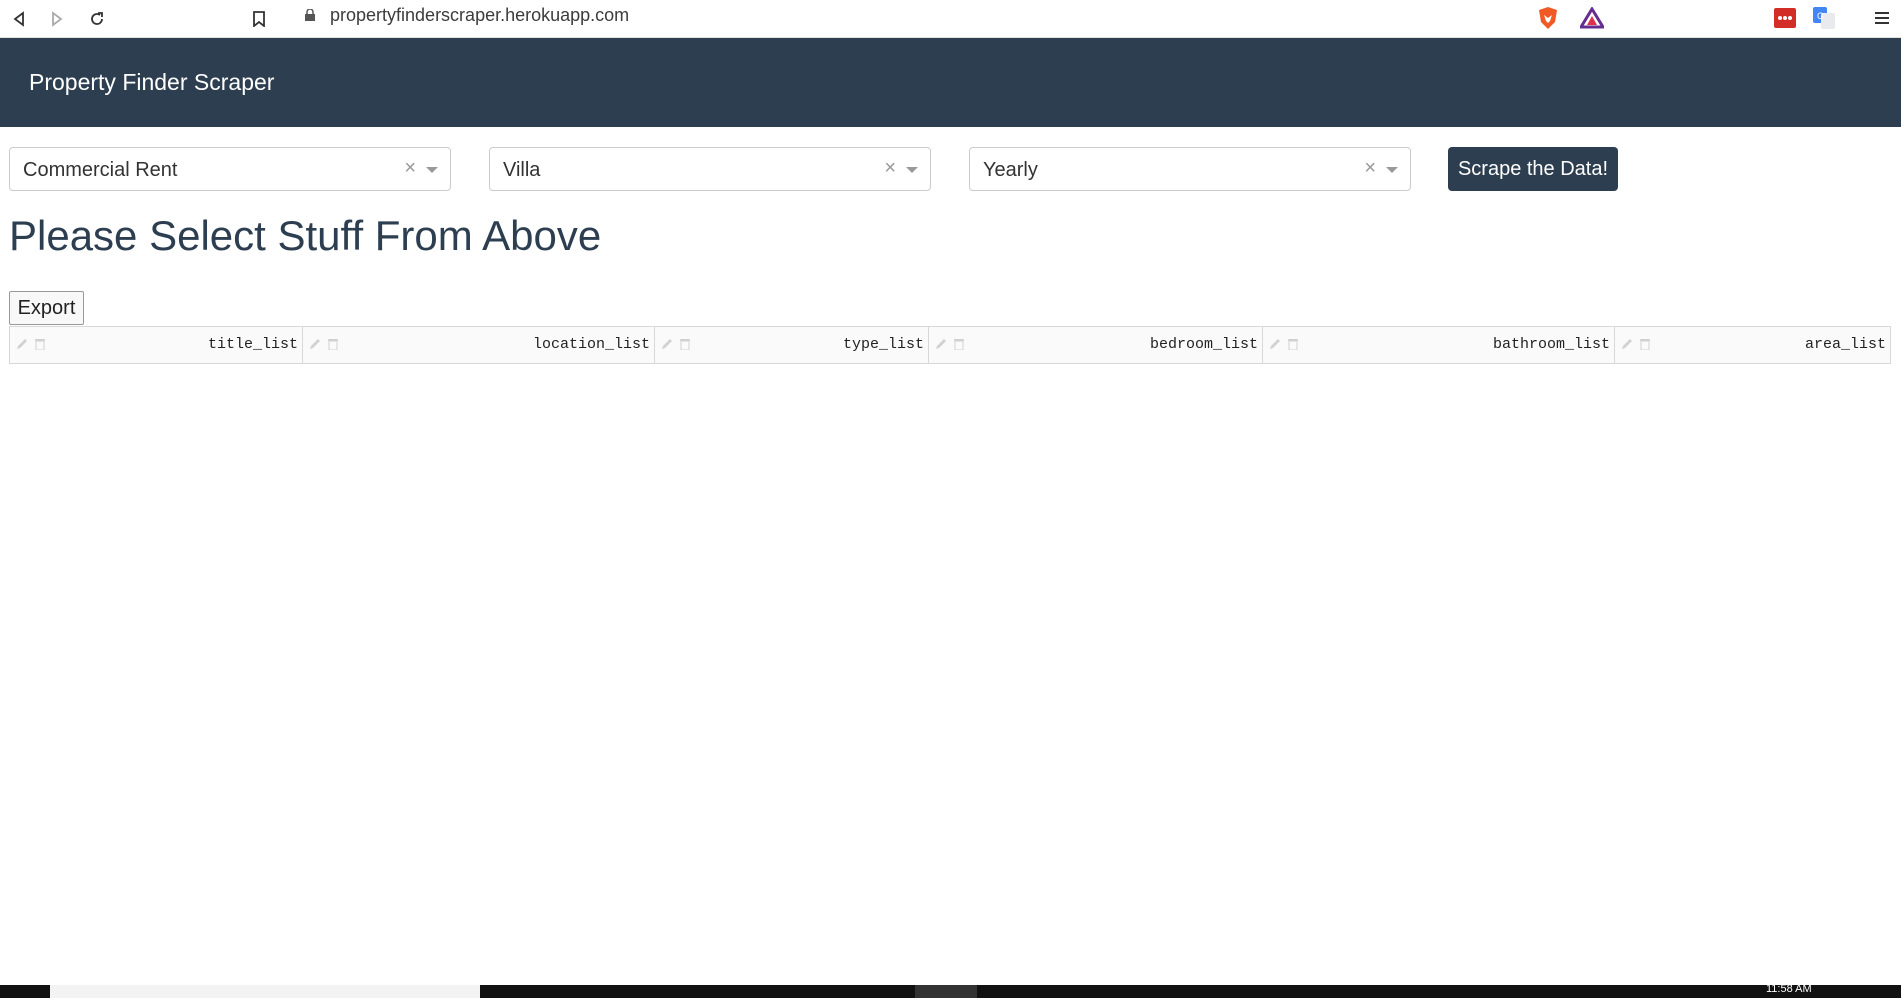  I want to click on brave-shield-icon, so click(1548, 18).